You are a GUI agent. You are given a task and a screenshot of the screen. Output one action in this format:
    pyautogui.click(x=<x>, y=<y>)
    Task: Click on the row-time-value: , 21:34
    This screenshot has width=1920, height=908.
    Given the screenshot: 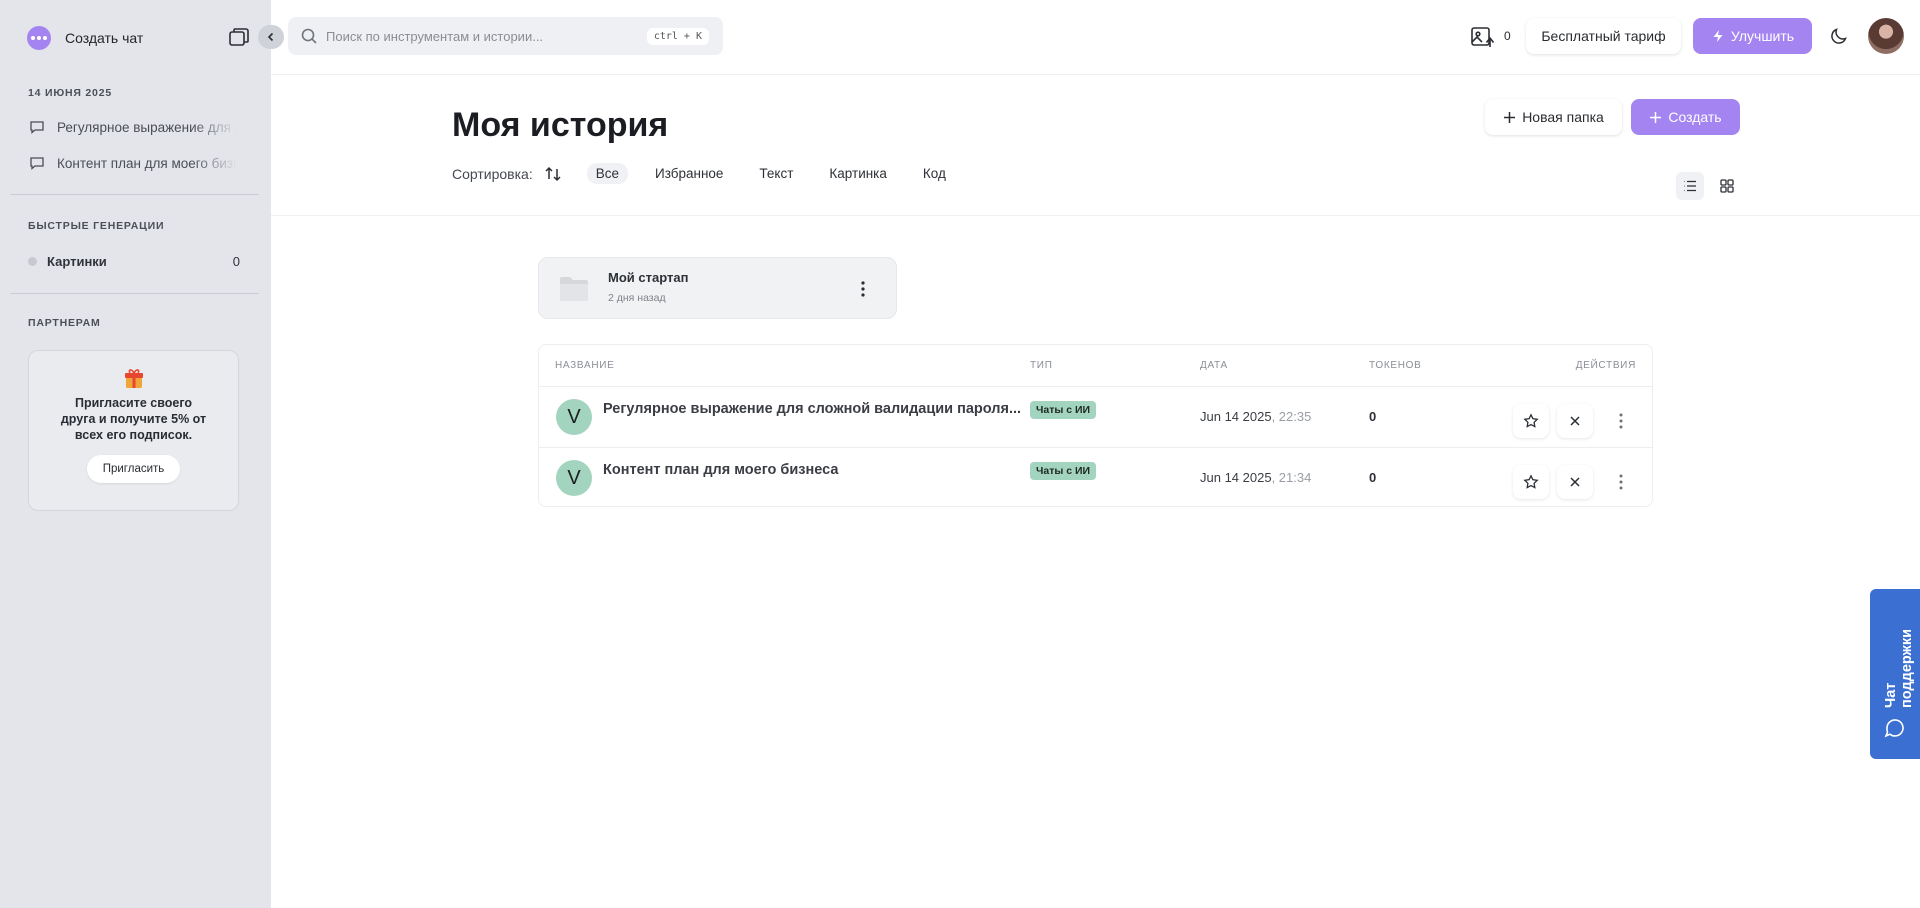 What is the action you would take?
    pyautogui.click(x=1291, y=477)
    